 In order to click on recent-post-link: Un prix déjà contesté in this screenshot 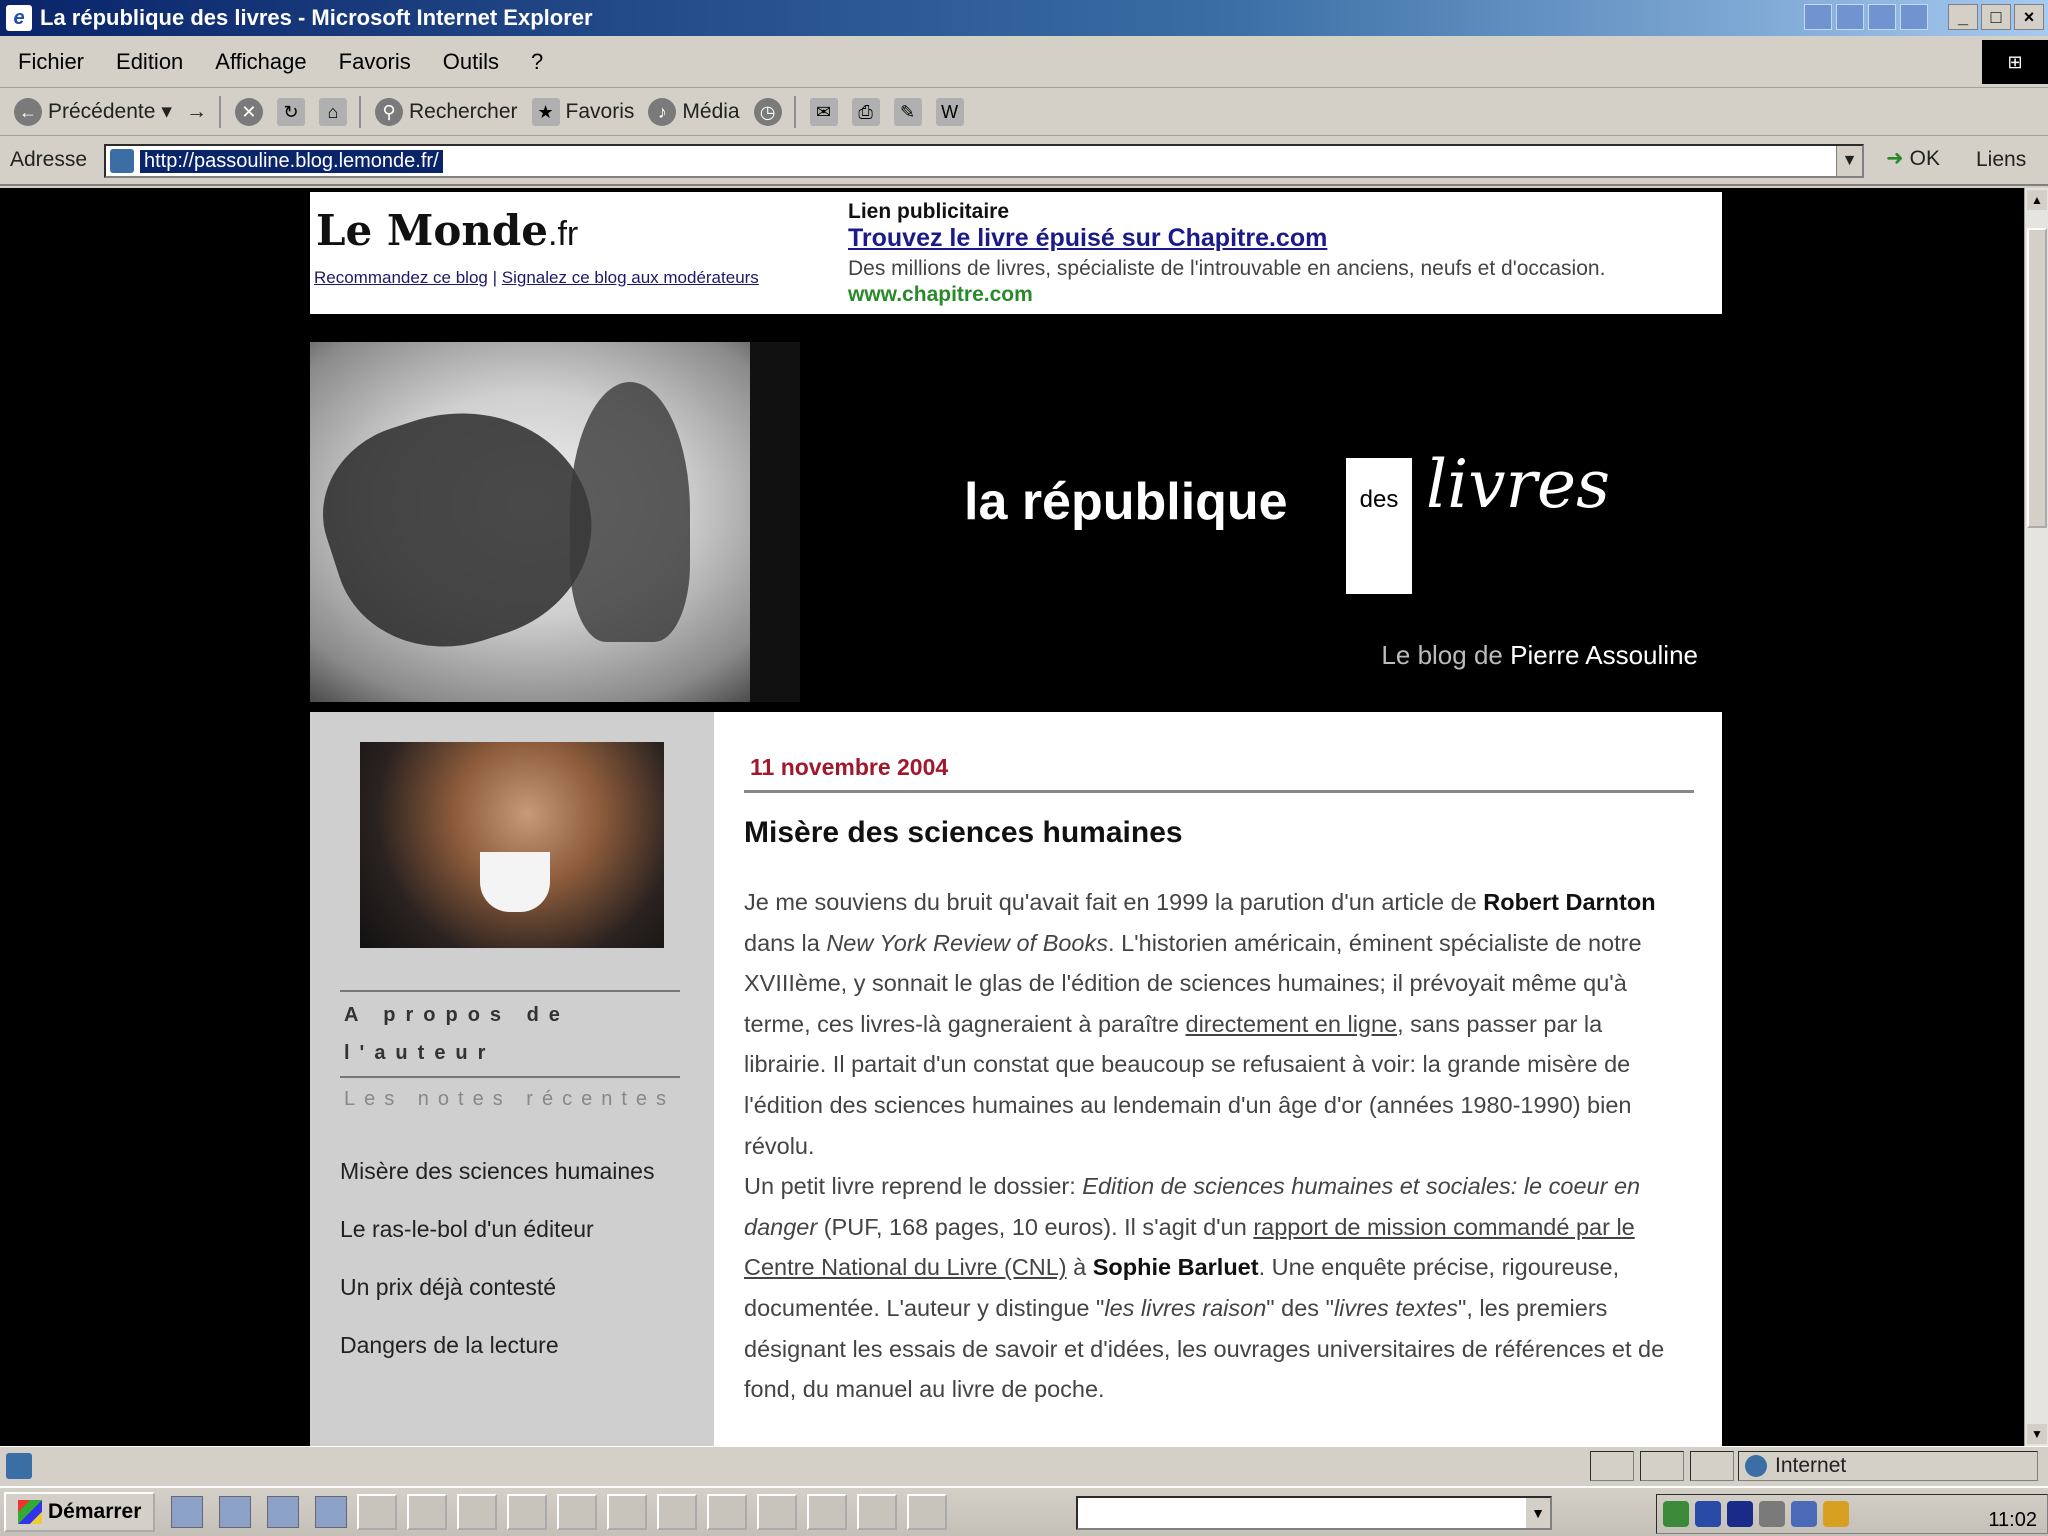, I will do `click(510, 1287)`.